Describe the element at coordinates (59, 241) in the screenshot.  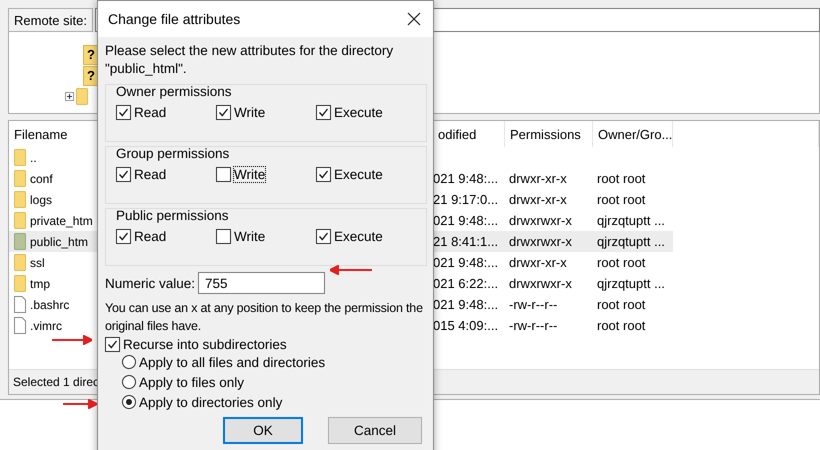
I see `file-name: public_htm` at that location.